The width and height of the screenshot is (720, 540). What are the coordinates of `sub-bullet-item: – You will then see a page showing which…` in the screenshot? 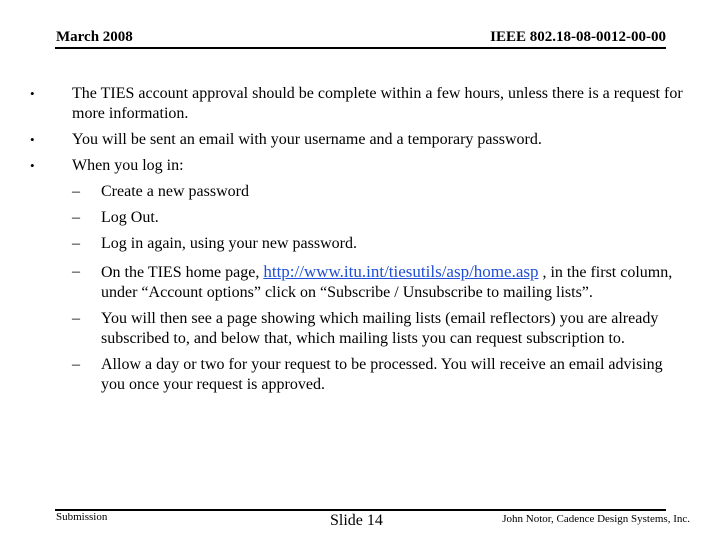 It's located at (360, 329).